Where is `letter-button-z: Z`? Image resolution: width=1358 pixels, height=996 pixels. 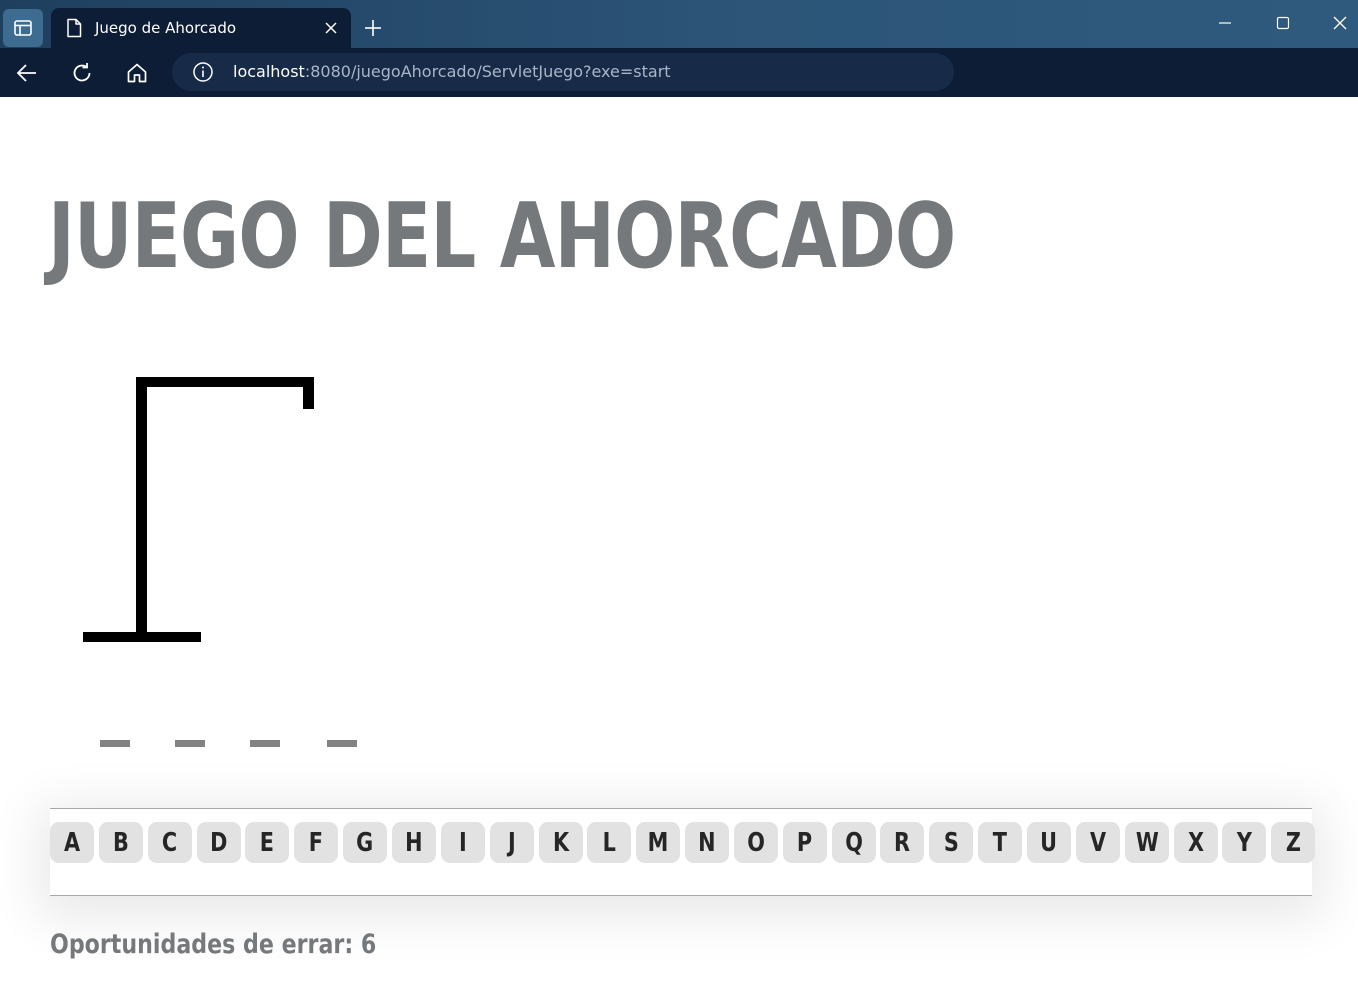 letter-button-z: Z is located at coordinates (1293, 842).